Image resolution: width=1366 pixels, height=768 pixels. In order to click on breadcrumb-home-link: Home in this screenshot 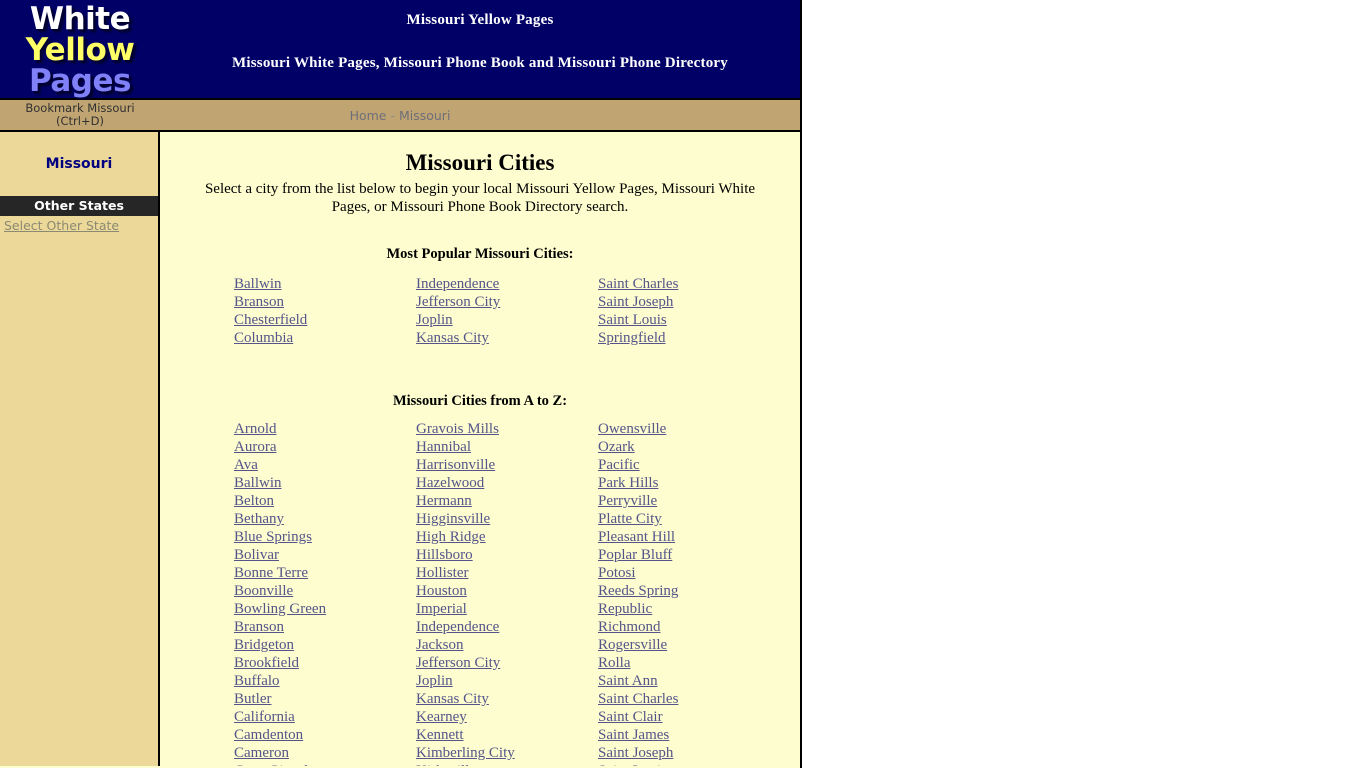, I will do `click(368, 115)`.